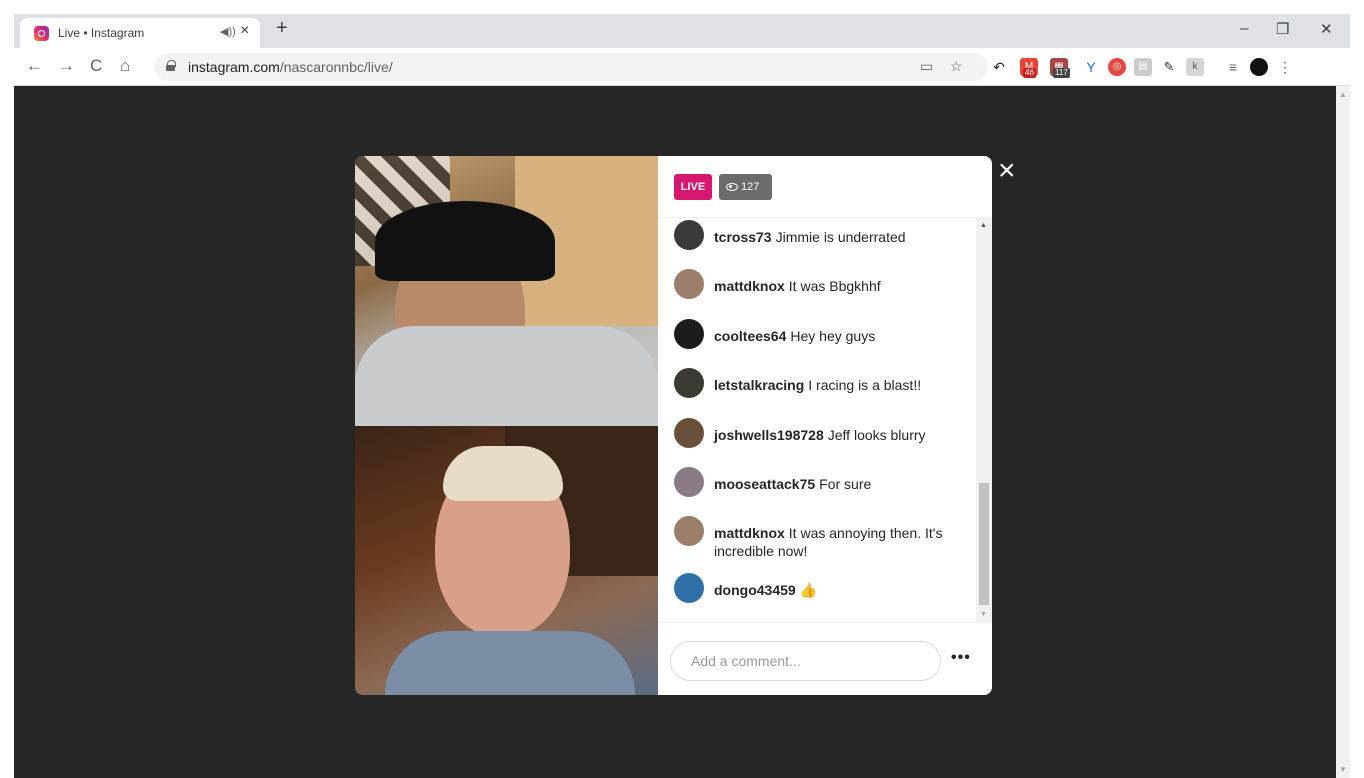  I want to click on comment-scrollbar: ▲ ▼, so click(984, 420).